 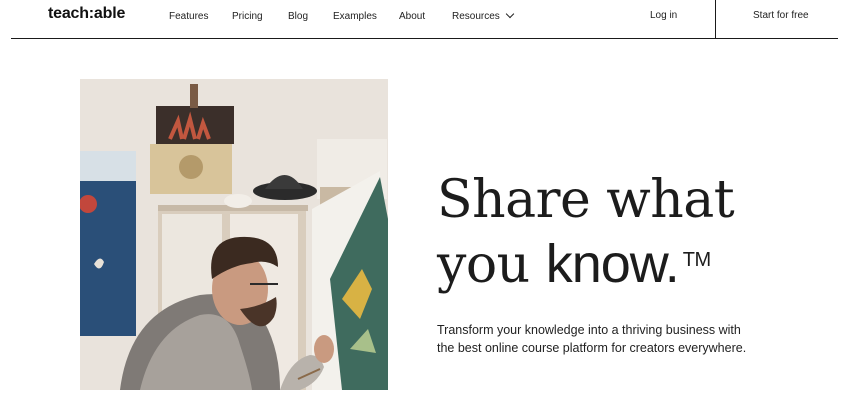 What do you see at coordinates (412, 16) in the screenshot?
I see `nav-about: About` at bounding box center [412, 16].